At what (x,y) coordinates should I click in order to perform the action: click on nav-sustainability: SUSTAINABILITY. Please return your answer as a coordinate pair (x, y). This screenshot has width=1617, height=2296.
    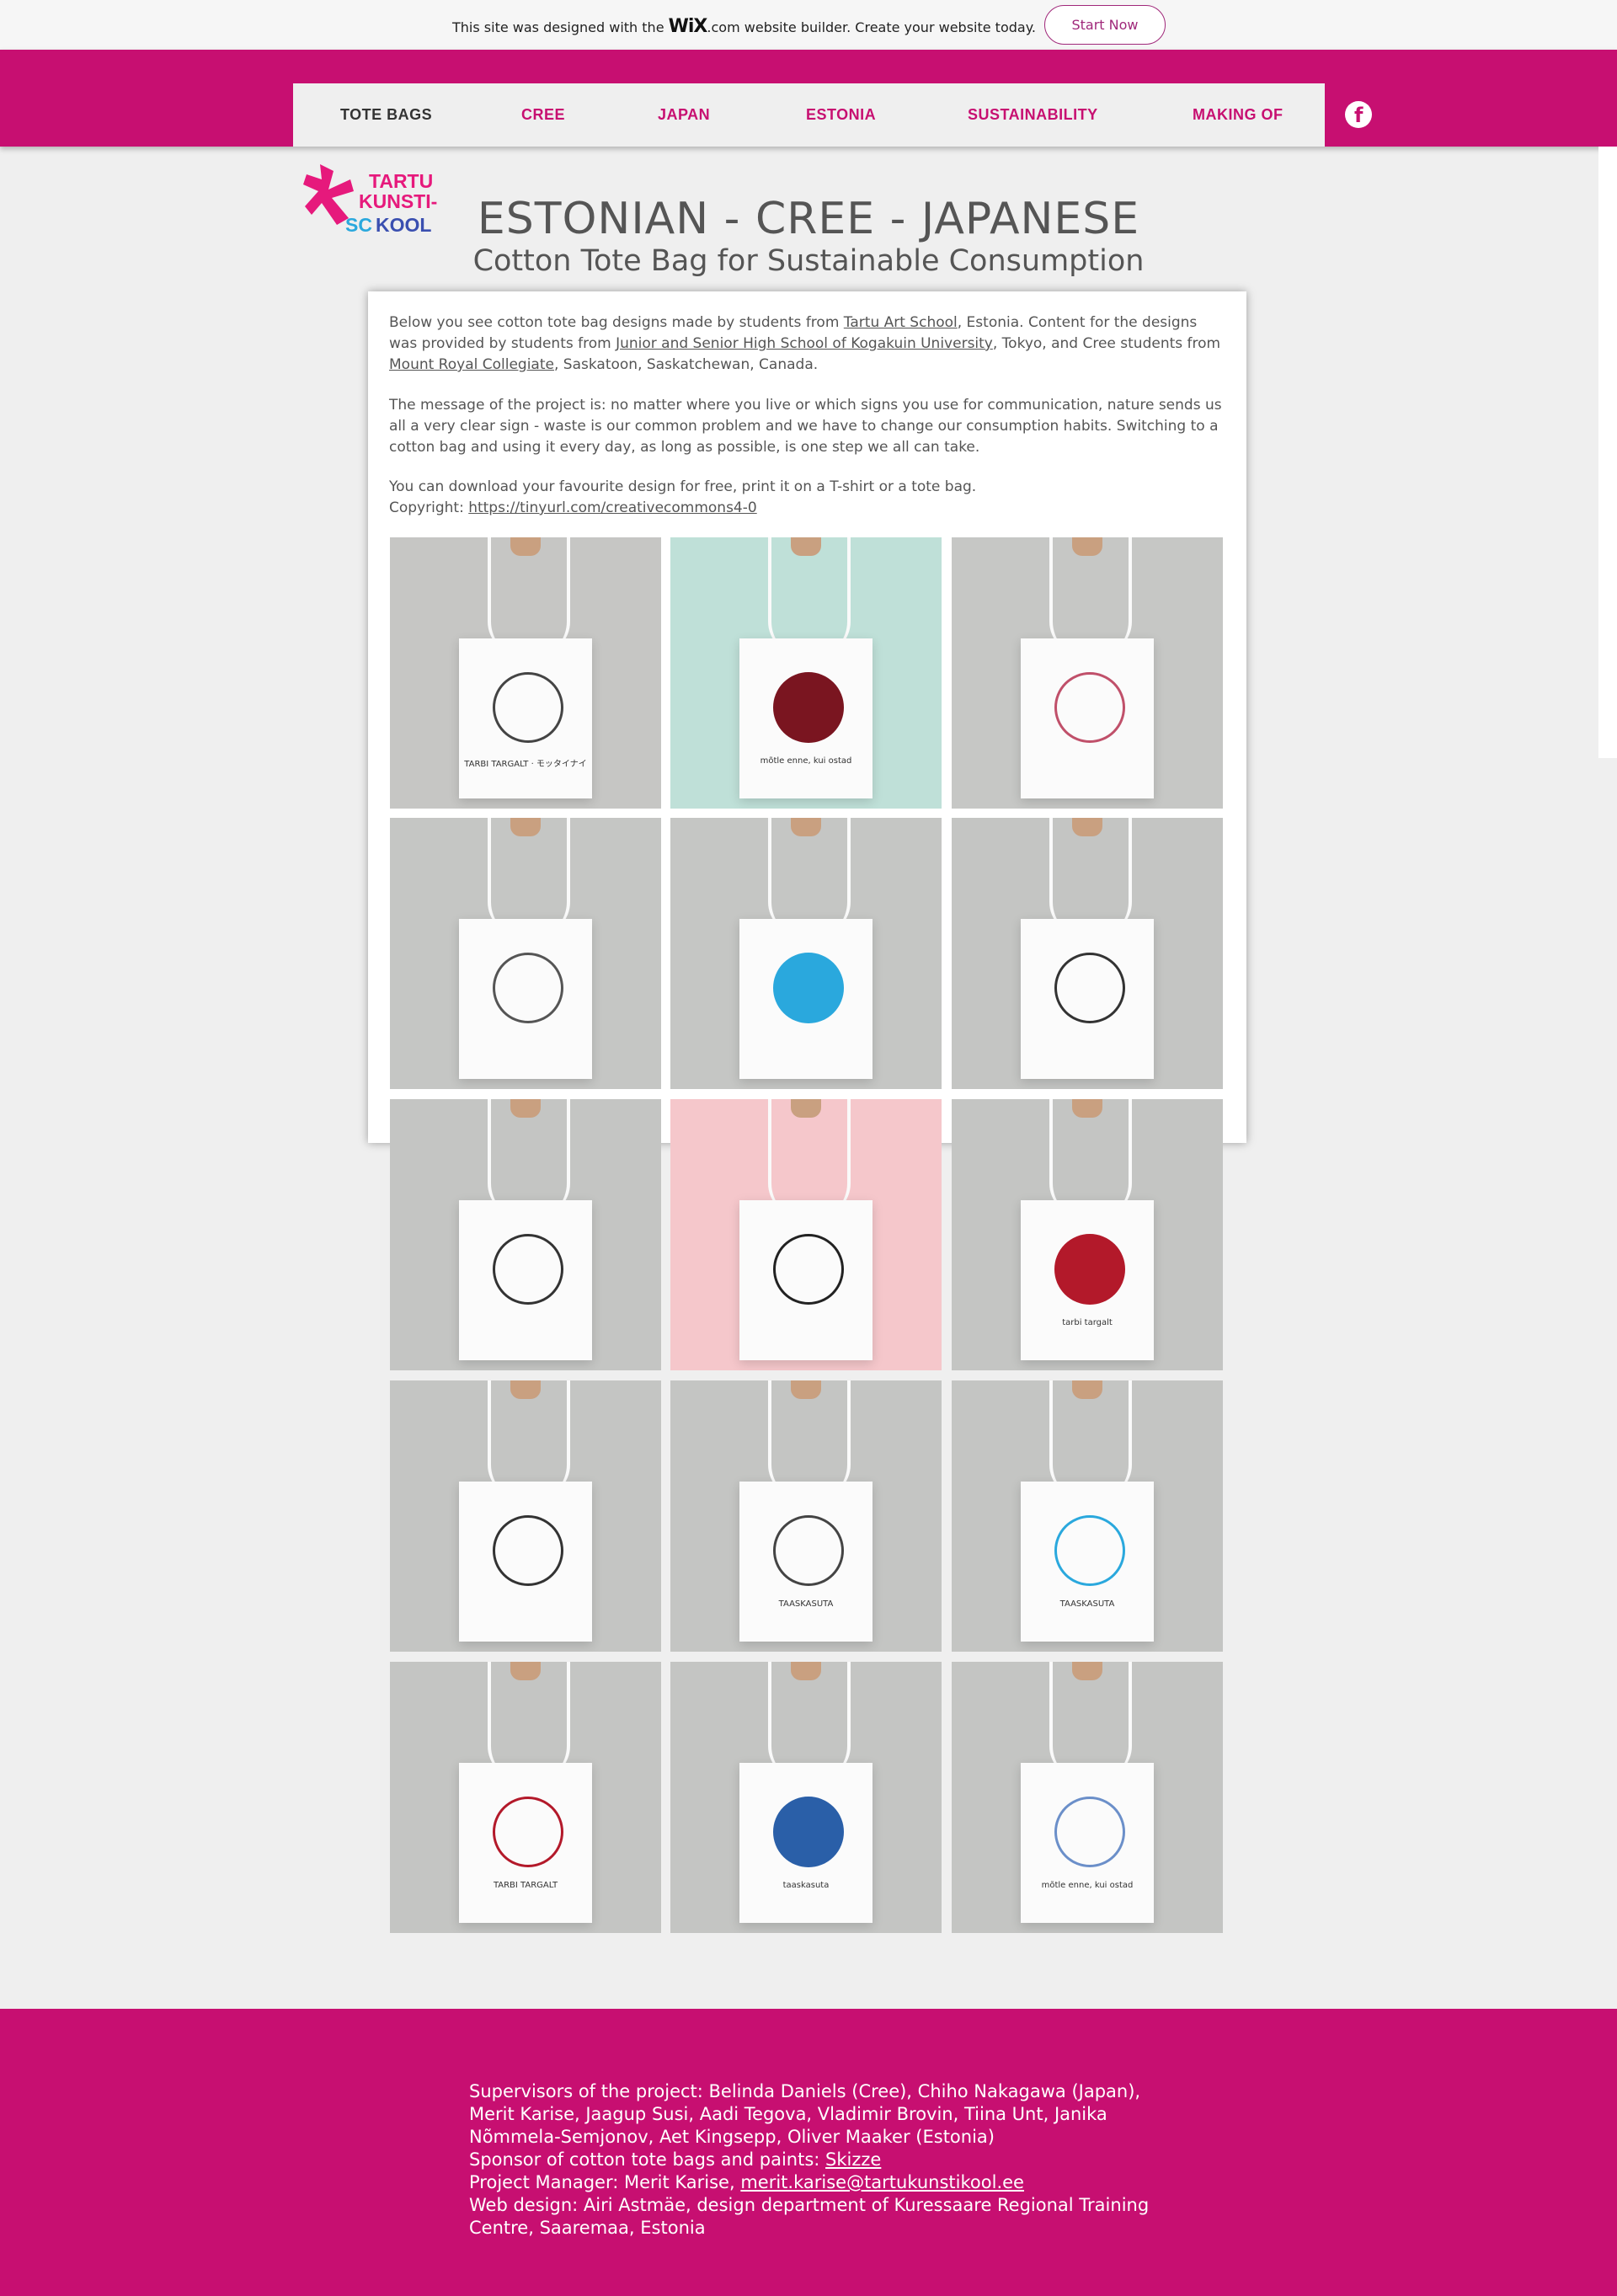
    Looking at the image, I should click on (1033, 115).